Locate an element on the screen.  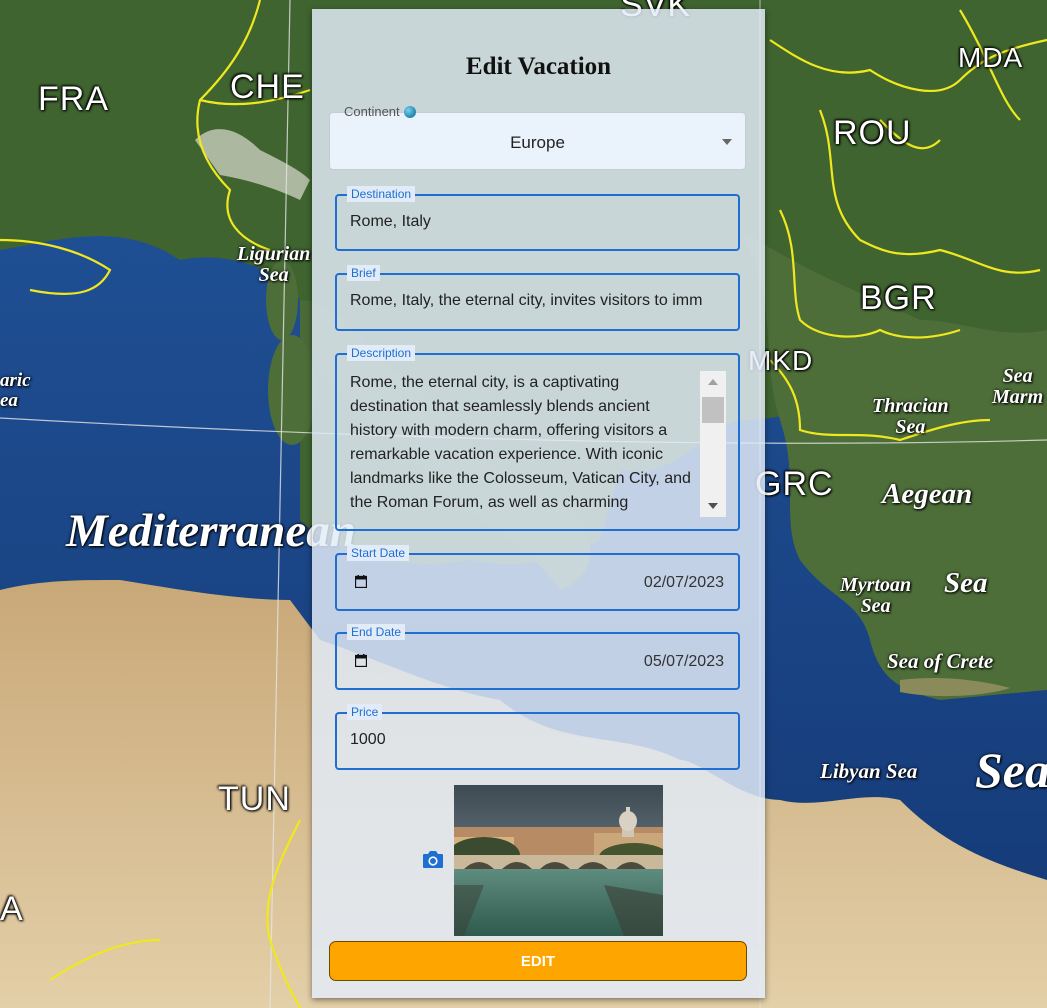
sea-label-balearic: aric ea is located at coordinates (15, 390).